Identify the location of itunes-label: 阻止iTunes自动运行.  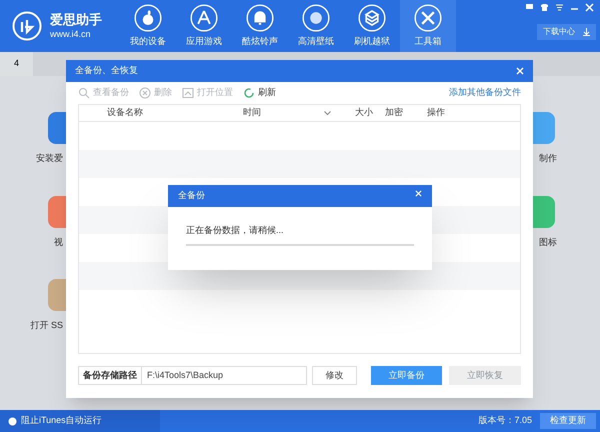
(61, 421).